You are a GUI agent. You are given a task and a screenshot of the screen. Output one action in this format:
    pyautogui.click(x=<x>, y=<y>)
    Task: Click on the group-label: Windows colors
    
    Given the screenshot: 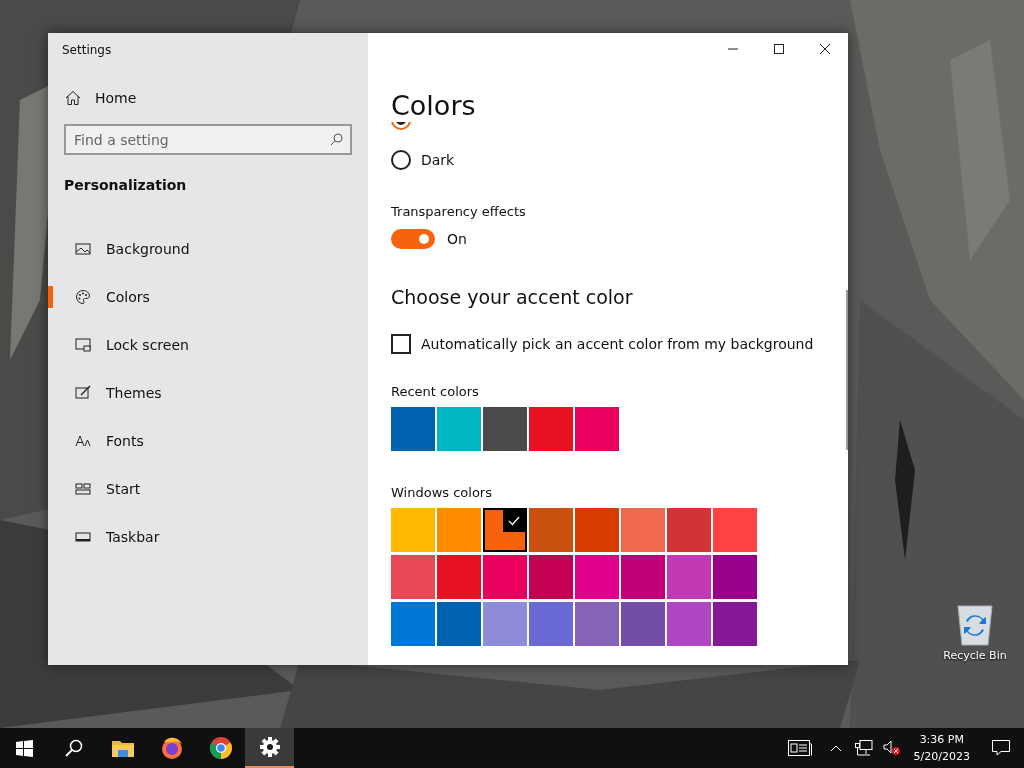 What is the action you would take?
    pyautogui.click(x=442, y=492)
    